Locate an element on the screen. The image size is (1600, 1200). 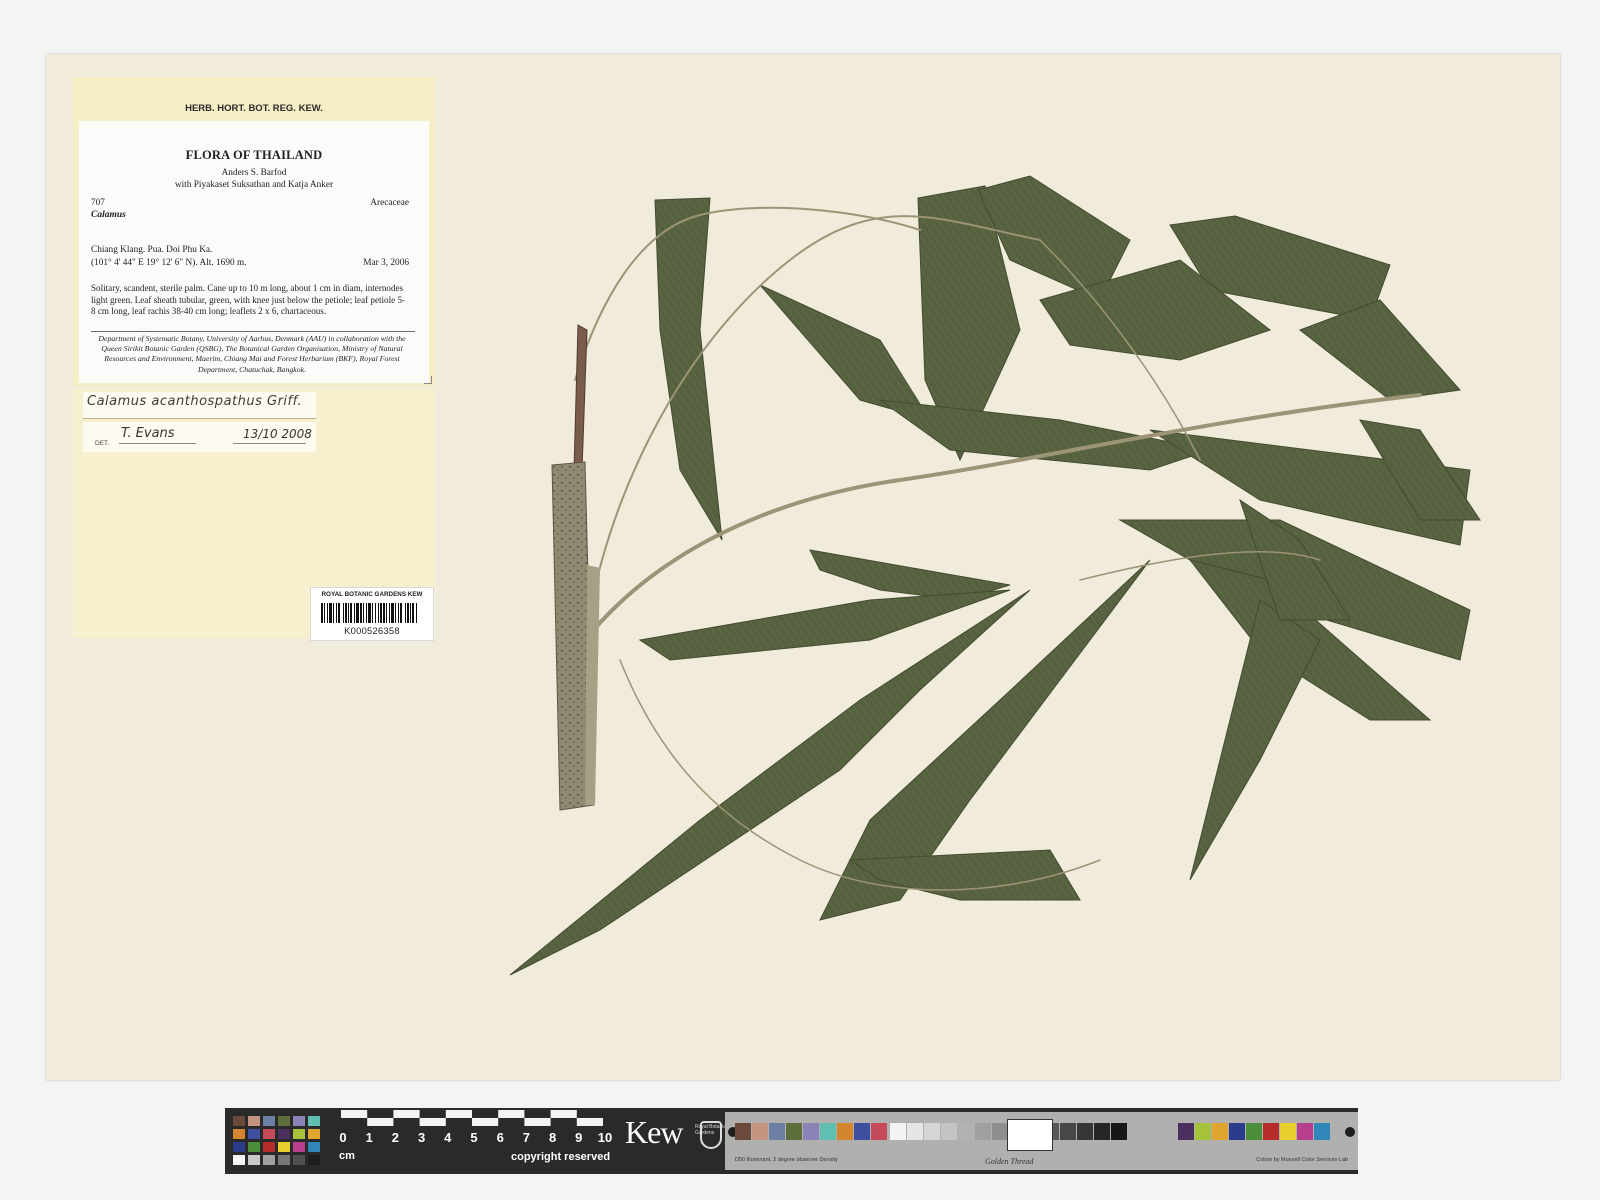
ruler-number: 2 is located at coordinates (395, 1137).